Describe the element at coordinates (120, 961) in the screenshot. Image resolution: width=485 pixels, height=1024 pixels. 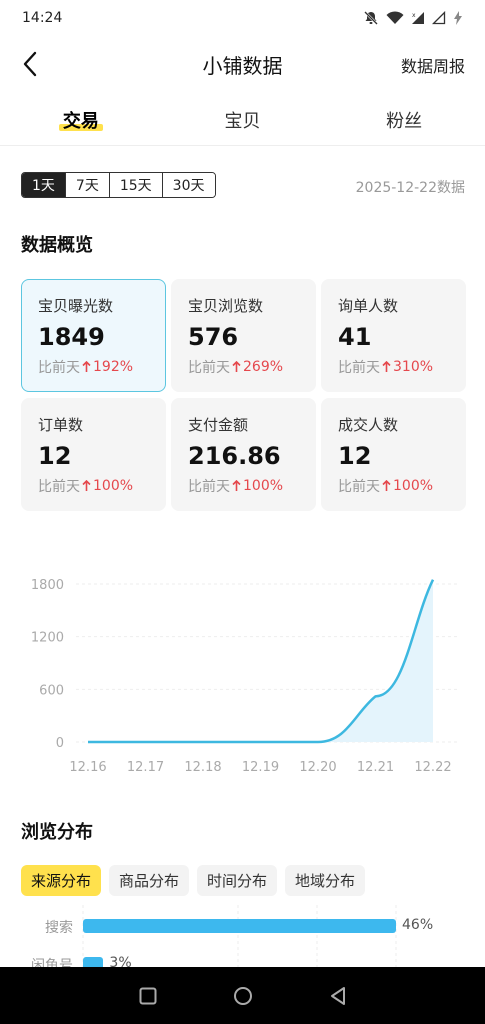
I see `distribution-value: 3%` at that location.